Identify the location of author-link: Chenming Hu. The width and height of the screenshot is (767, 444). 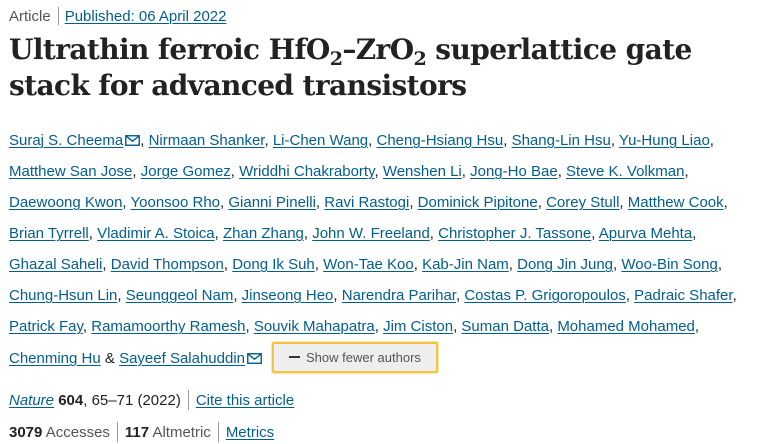
(55, 358).